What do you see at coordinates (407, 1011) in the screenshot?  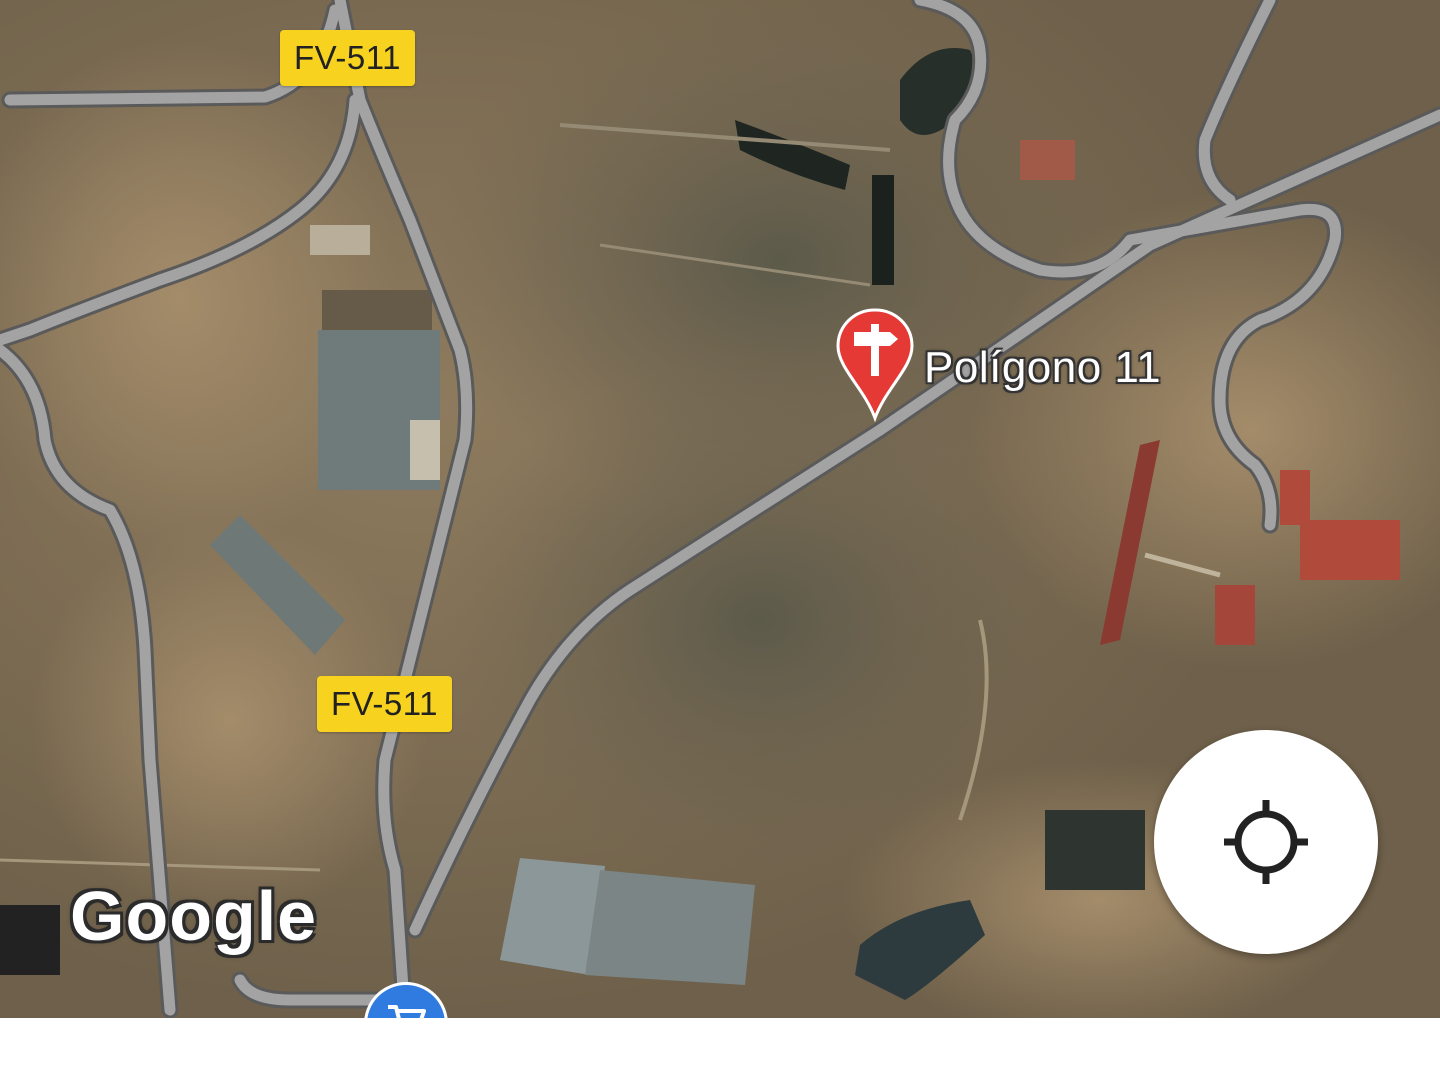 I see `cart-icon` at bounding box center [407, 1011].